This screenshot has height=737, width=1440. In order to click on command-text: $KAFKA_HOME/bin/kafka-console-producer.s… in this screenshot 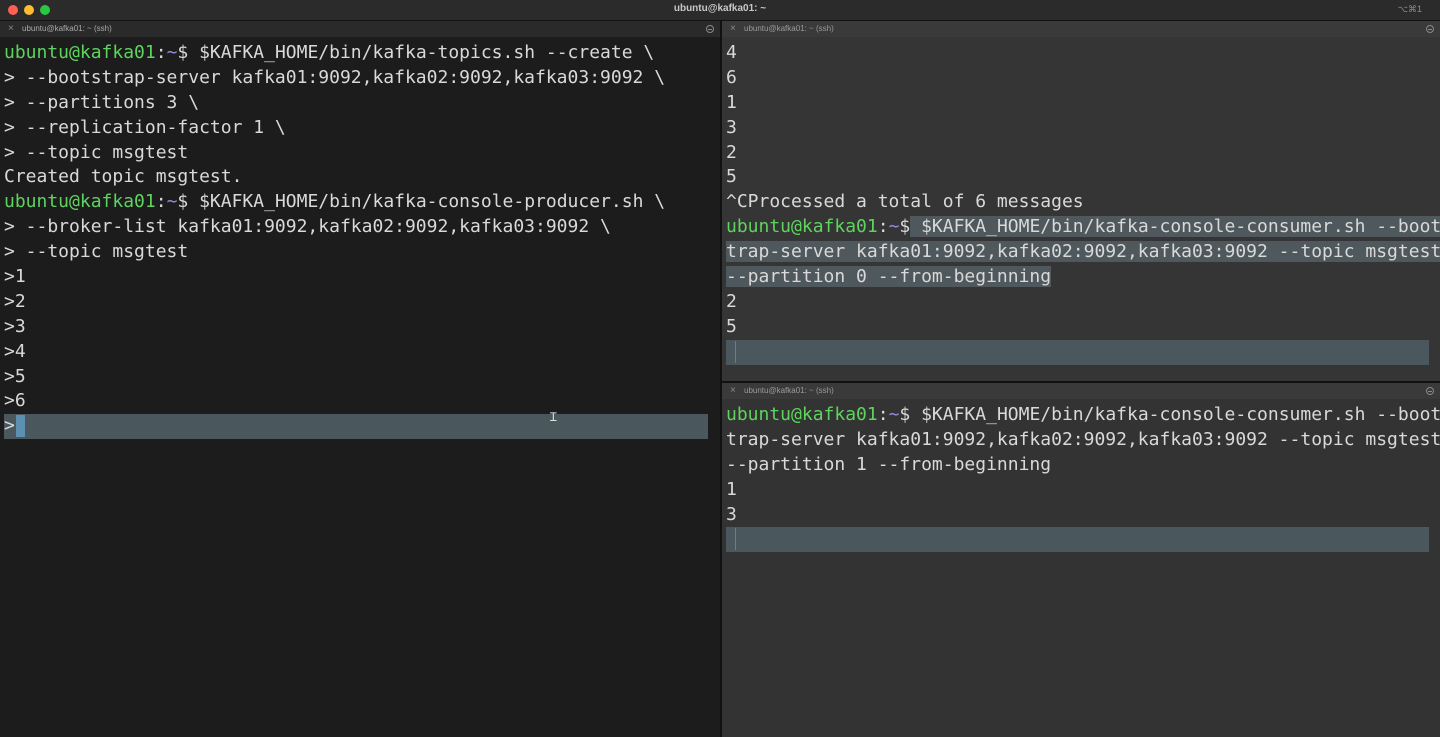, I will do `click(427, 202)`.